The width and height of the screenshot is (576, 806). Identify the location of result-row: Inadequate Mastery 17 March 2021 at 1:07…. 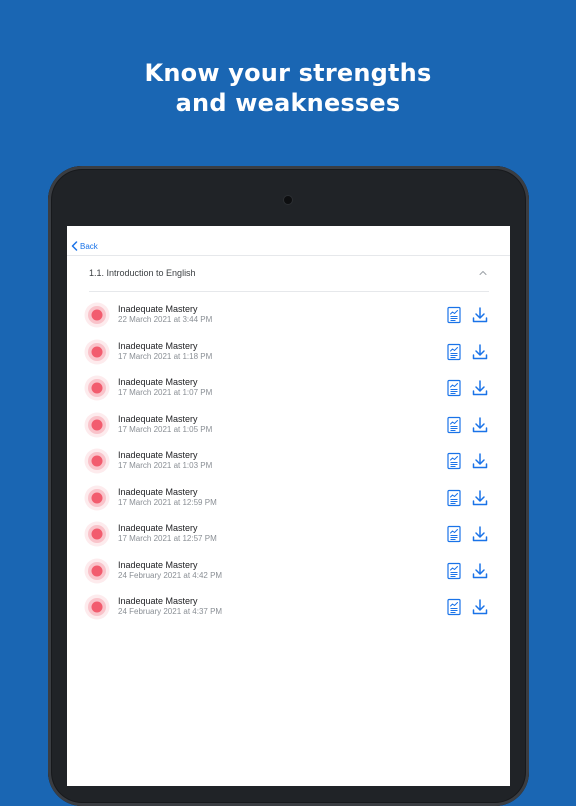
(288, 387).